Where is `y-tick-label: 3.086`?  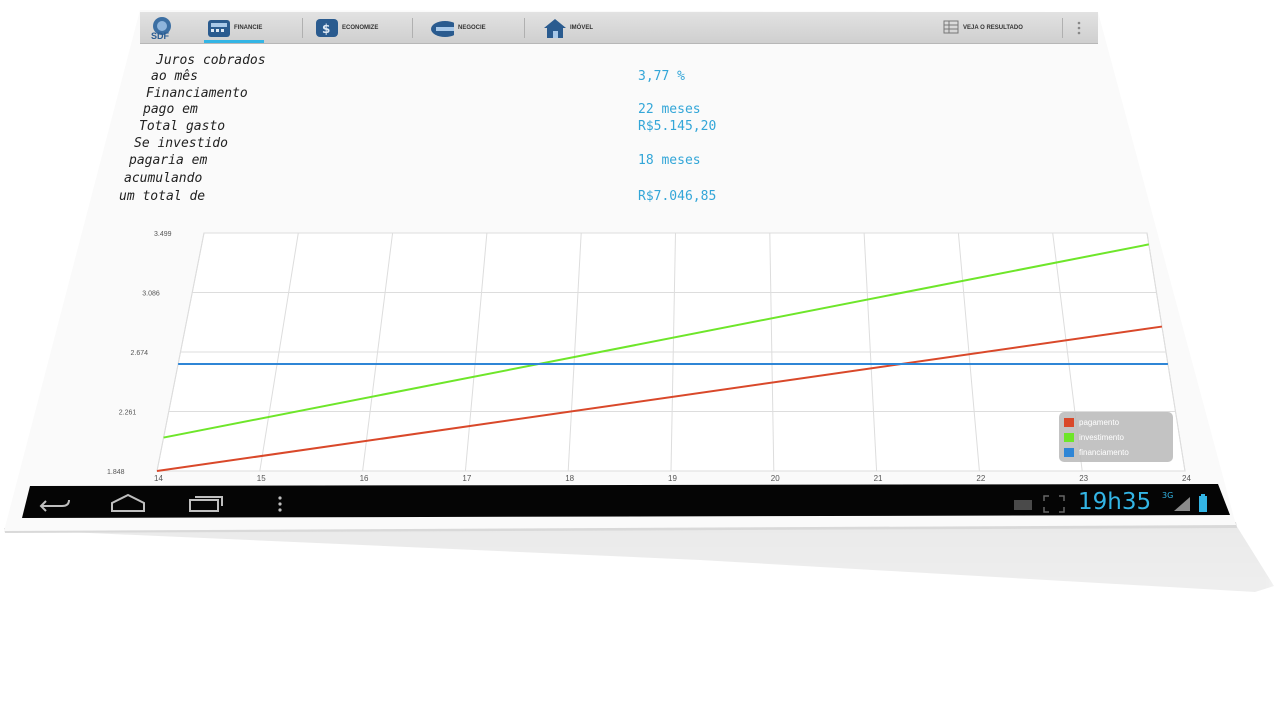 y-tick-label: 3.086 is located at coordinates (151, 294).